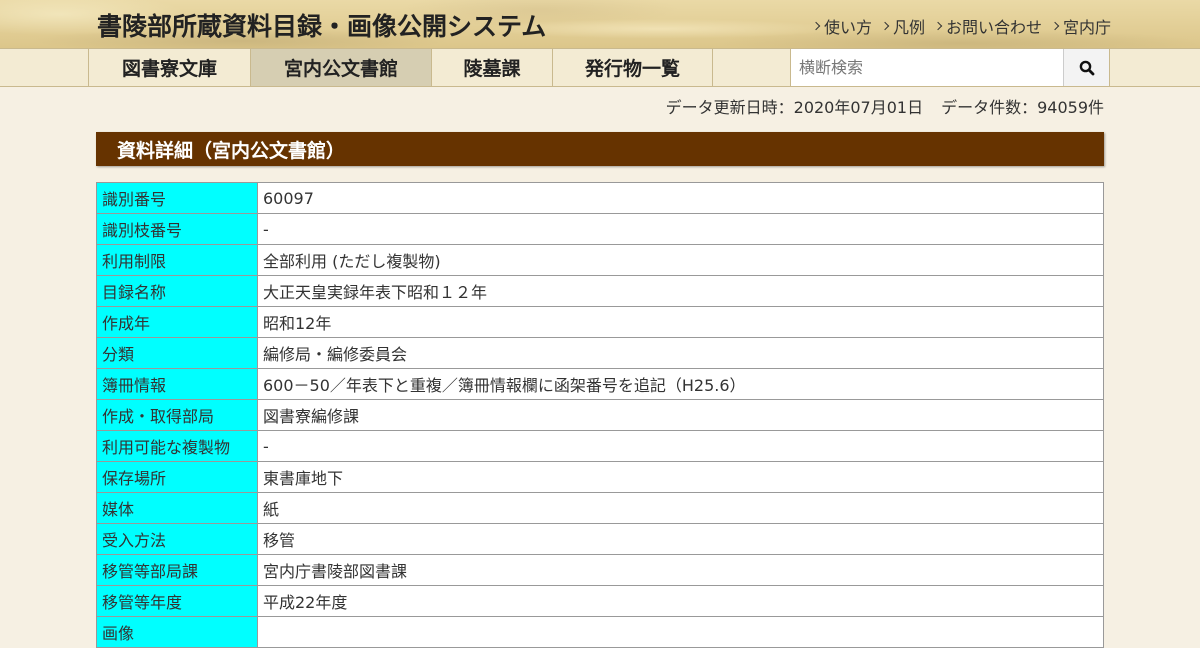 The width and height of the screenshot is (1200, 648). What do you see at coordinates (177, 477) in the screenshot?
I see `row-label: 保存場所` at bounding box center [177, 477].